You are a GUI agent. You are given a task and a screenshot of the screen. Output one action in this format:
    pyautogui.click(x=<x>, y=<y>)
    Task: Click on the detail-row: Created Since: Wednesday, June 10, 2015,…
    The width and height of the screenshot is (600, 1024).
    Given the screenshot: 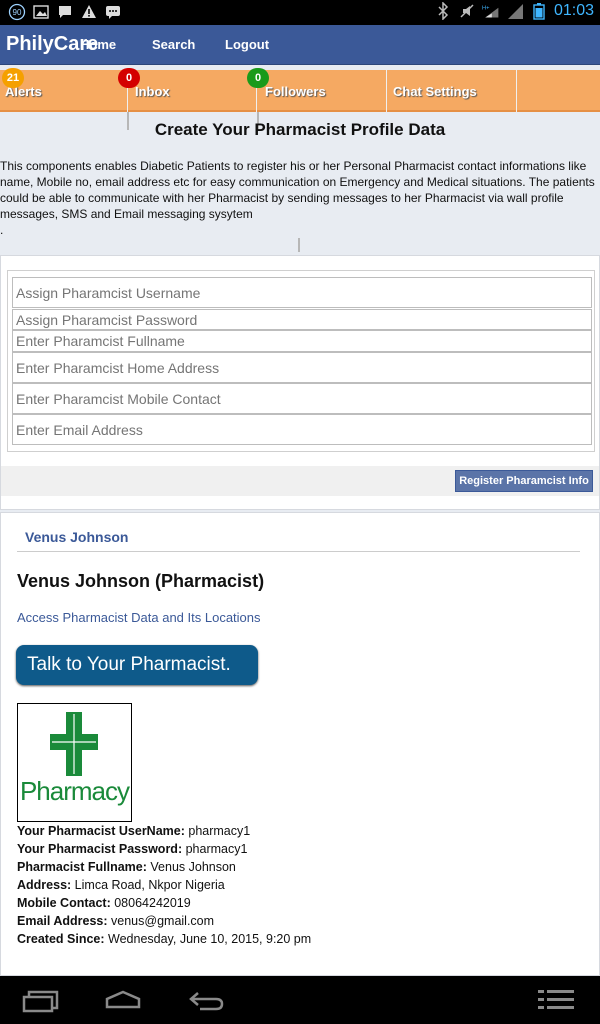 What is the action you would take?
    pyautogui.click(x=164, y=939)
    